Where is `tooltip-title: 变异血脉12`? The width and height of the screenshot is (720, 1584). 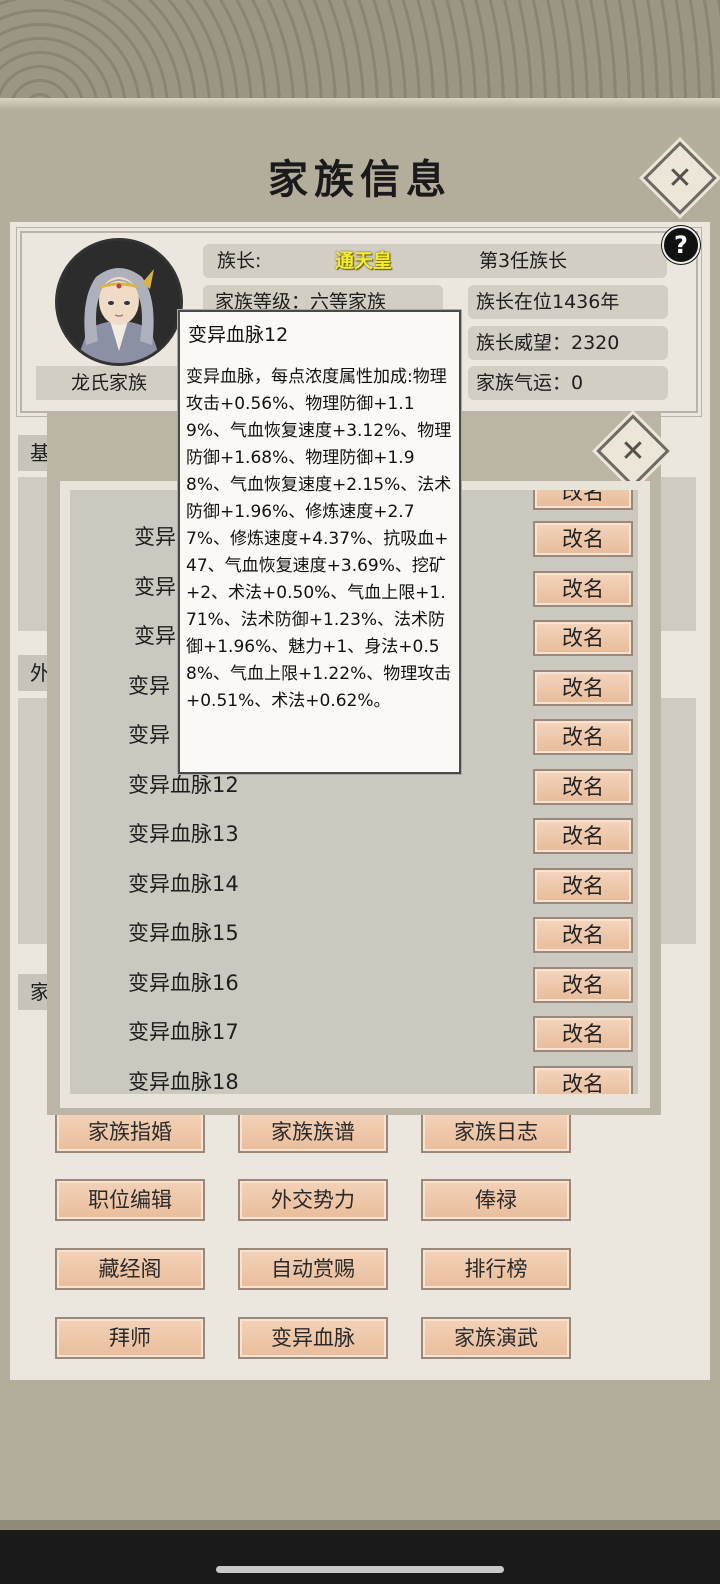 tooltip-title: 变异血脉12 is located at coordinates (238, 335).